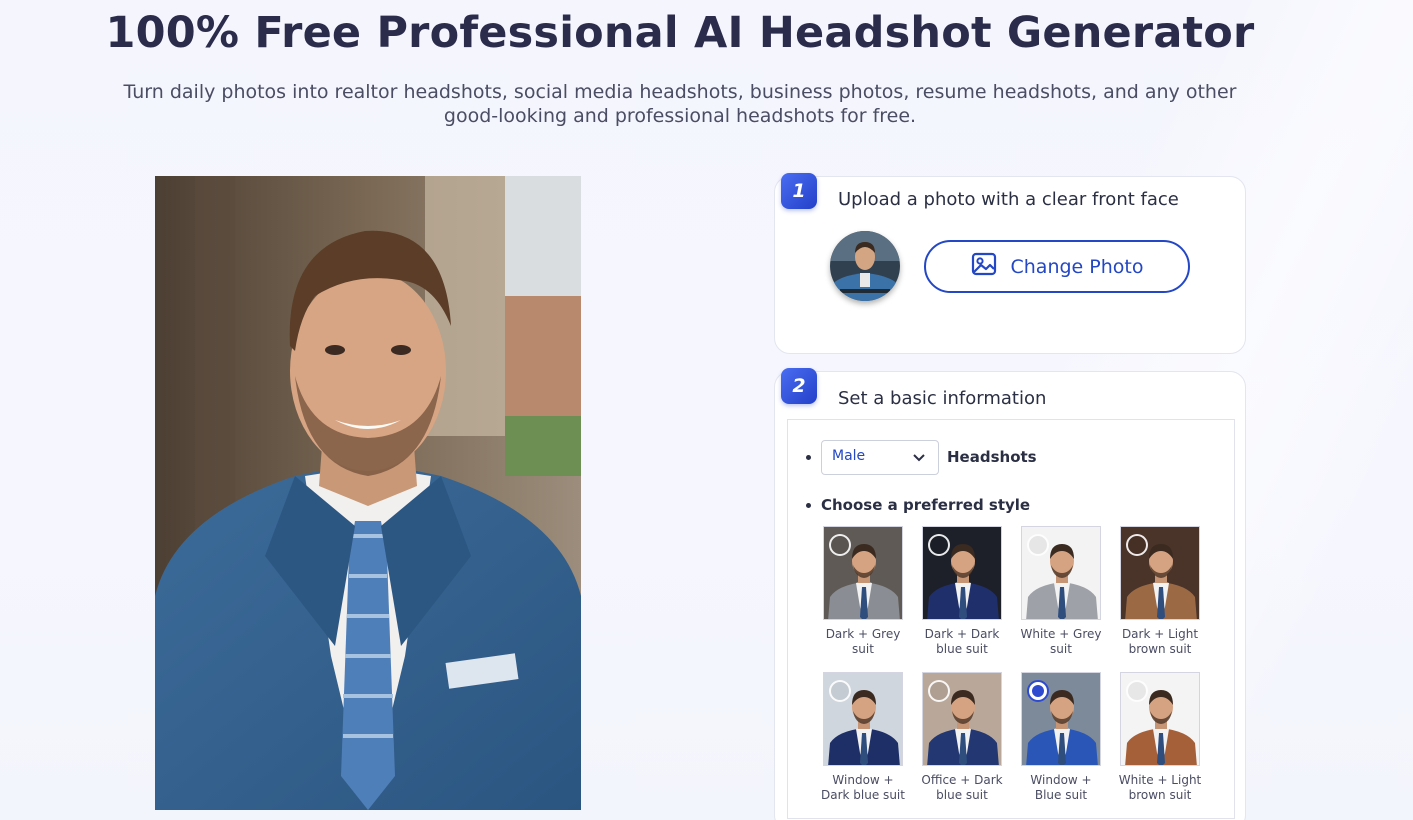  I want to click on style-caption: Dark + Light brown suit, so click(1160, 642).